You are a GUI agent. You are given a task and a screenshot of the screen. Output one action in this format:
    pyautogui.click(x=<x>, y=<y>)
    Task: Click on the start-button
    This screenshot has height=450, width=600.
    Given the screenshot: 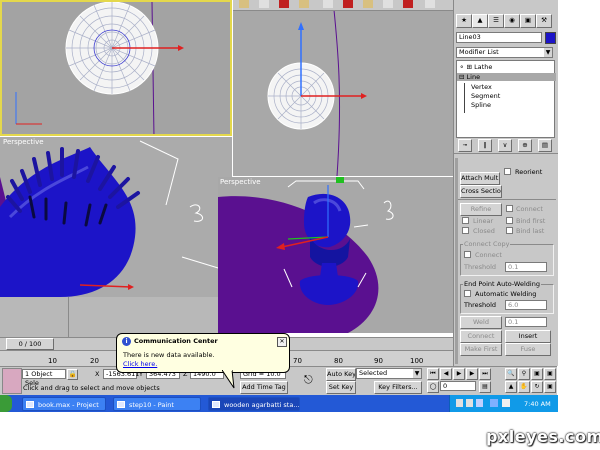 What is the action you would take?
    pyautogui.click(x=6, y=403)
    